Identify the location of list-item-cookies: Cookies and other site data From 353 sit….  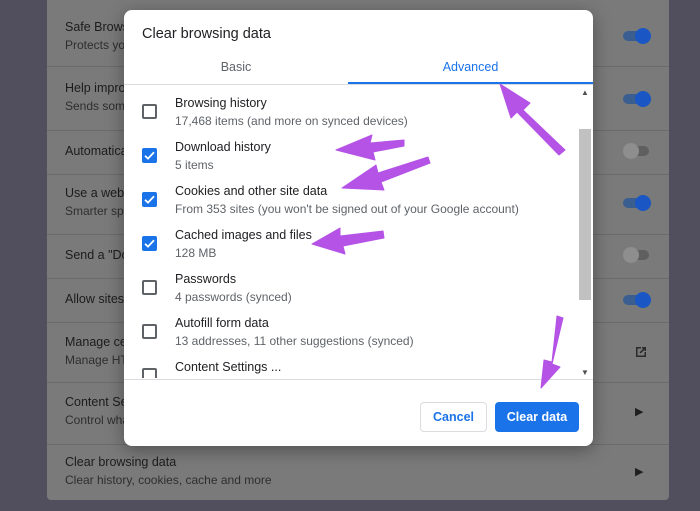
(350, 201).